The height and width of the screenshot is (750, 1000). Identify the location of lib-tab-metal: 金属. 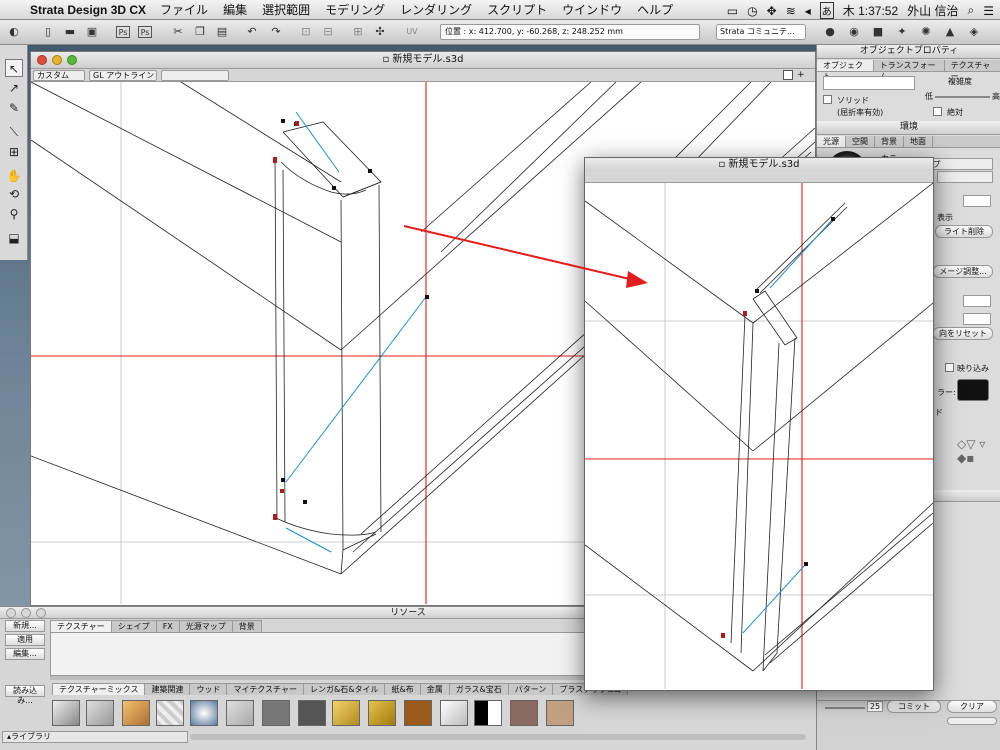
(434, 689).